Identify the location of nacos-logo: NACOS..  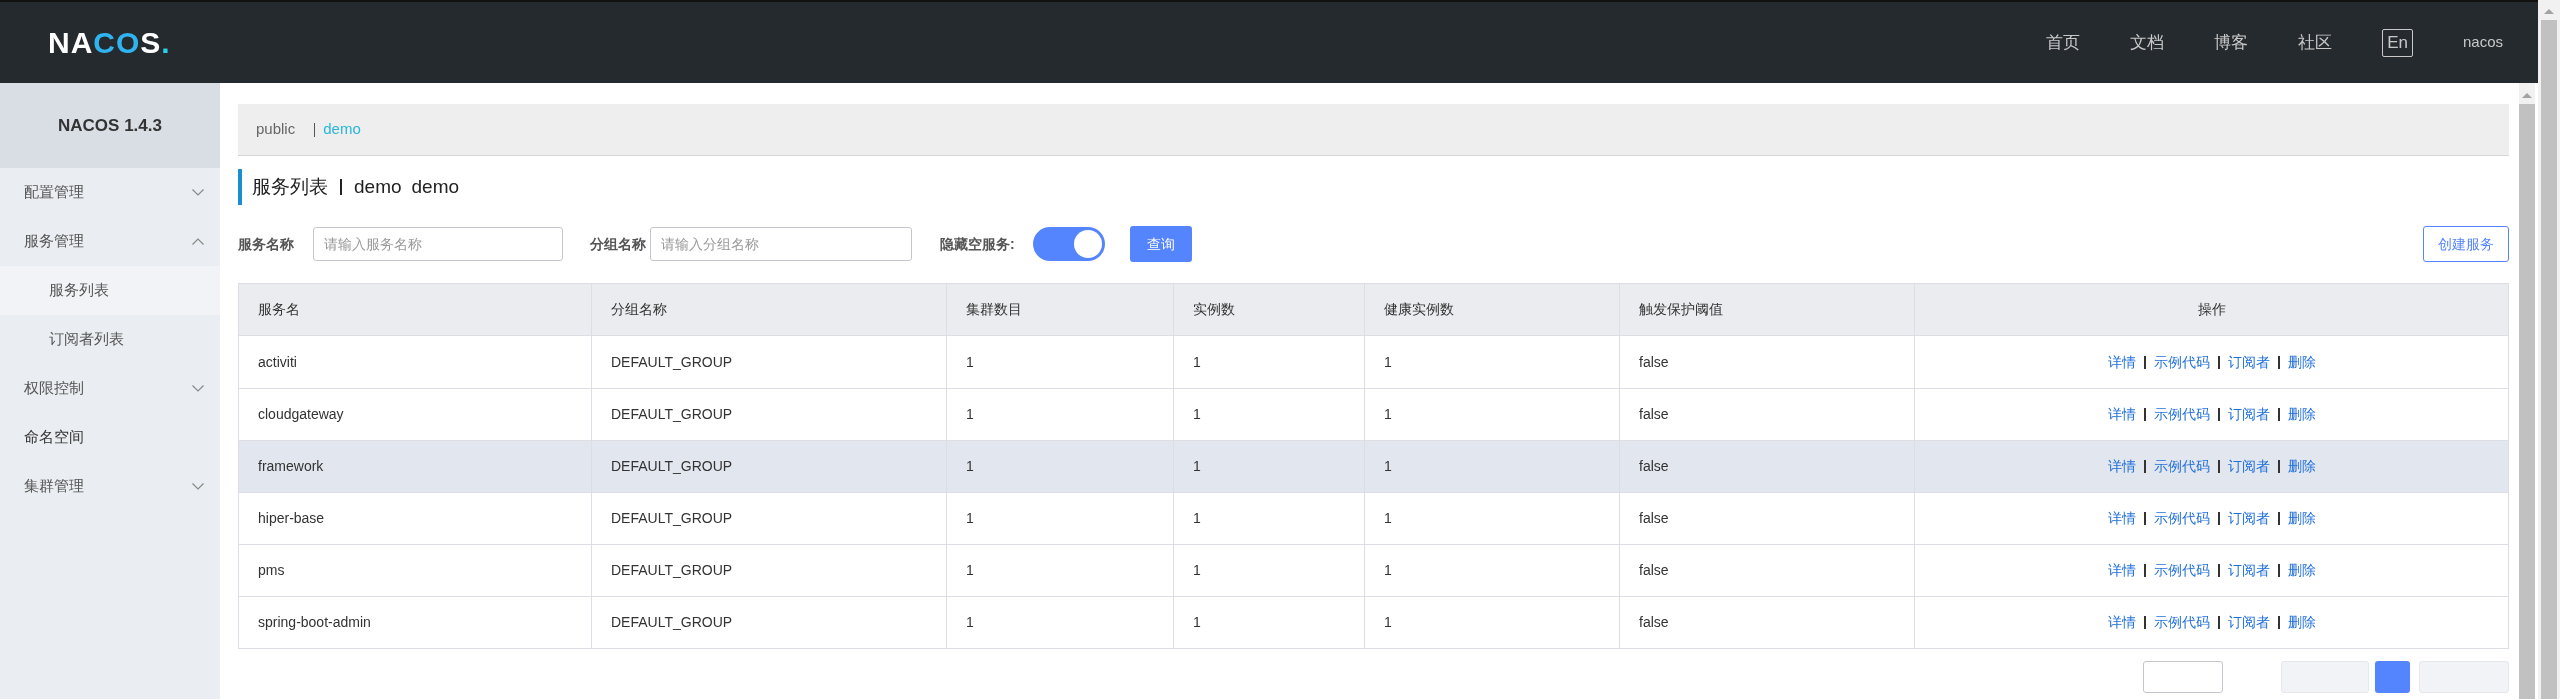
(109, 42).